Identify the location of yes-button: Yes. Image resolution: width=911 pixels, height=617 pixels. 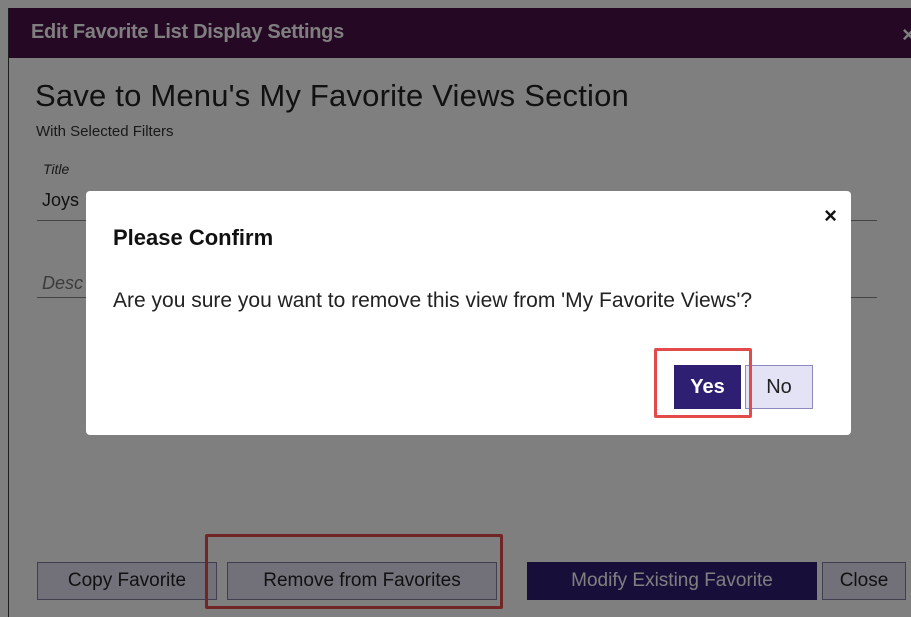
(707, 387).